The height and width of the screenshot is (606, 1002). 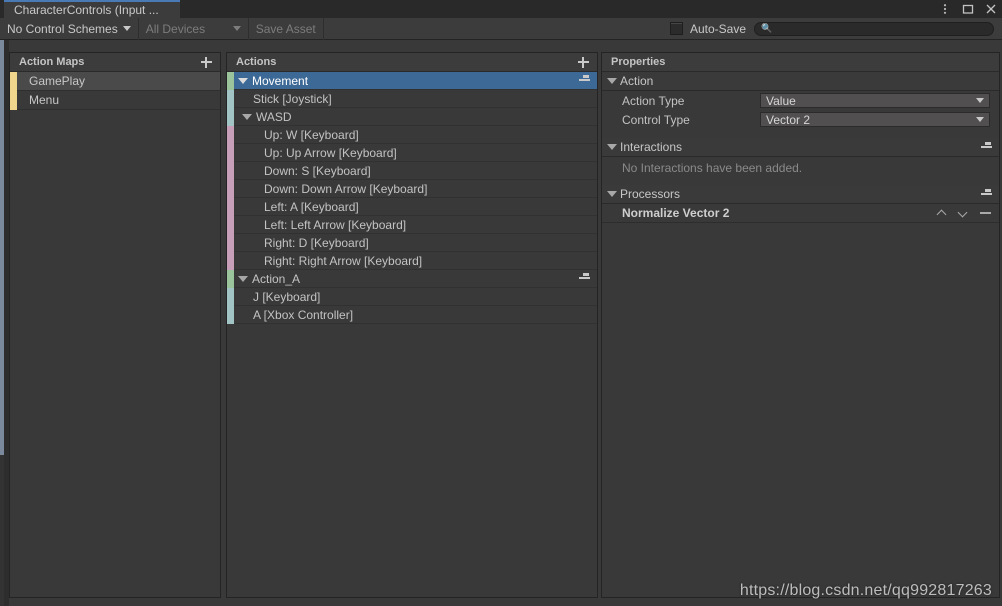 What do you see at coordinates (230, 116) in the screenshot?
I see `row-accent-composite` at bounding box center [230, 116].